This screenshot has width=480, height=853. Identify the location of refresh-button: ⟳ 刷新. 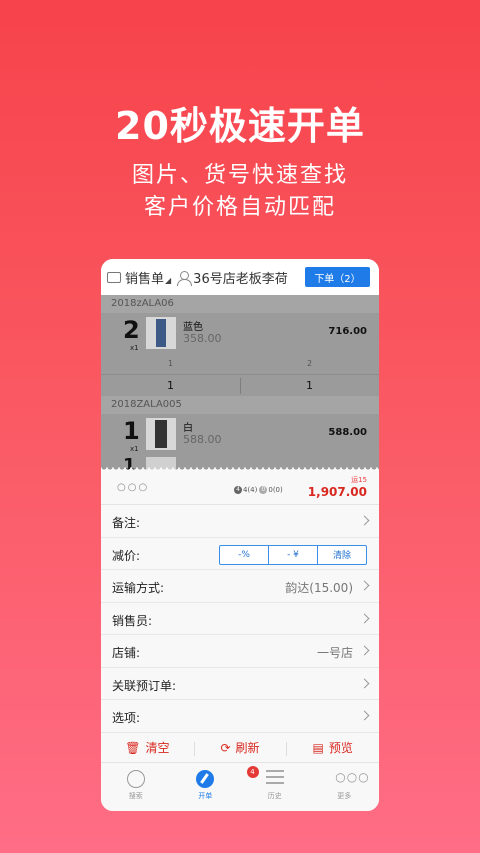
(240, 747).